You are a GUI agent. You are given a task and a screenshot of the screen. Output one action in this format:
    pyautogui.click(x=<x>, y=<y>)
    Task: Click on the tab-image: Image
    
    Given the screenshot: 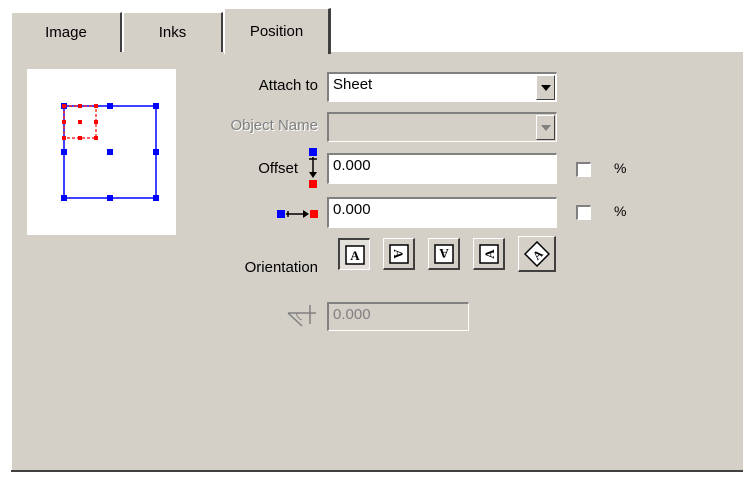 What is the action you would take?
    pyautogui.click(x=66, y=32)
    